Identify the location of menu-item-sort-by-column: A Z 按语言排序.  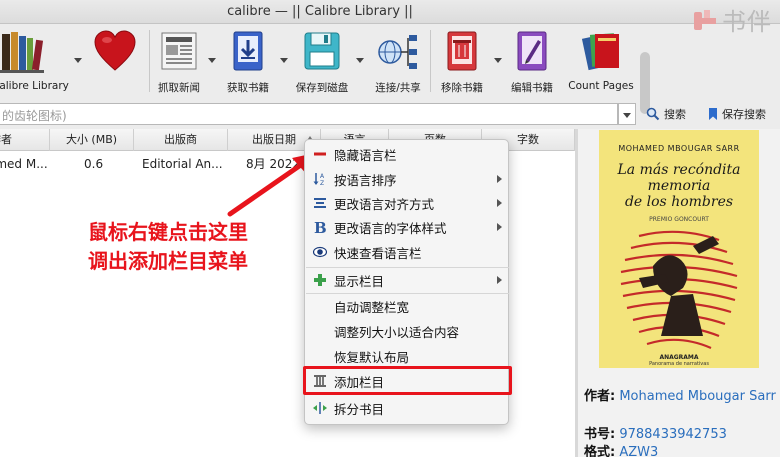
(407, 179).